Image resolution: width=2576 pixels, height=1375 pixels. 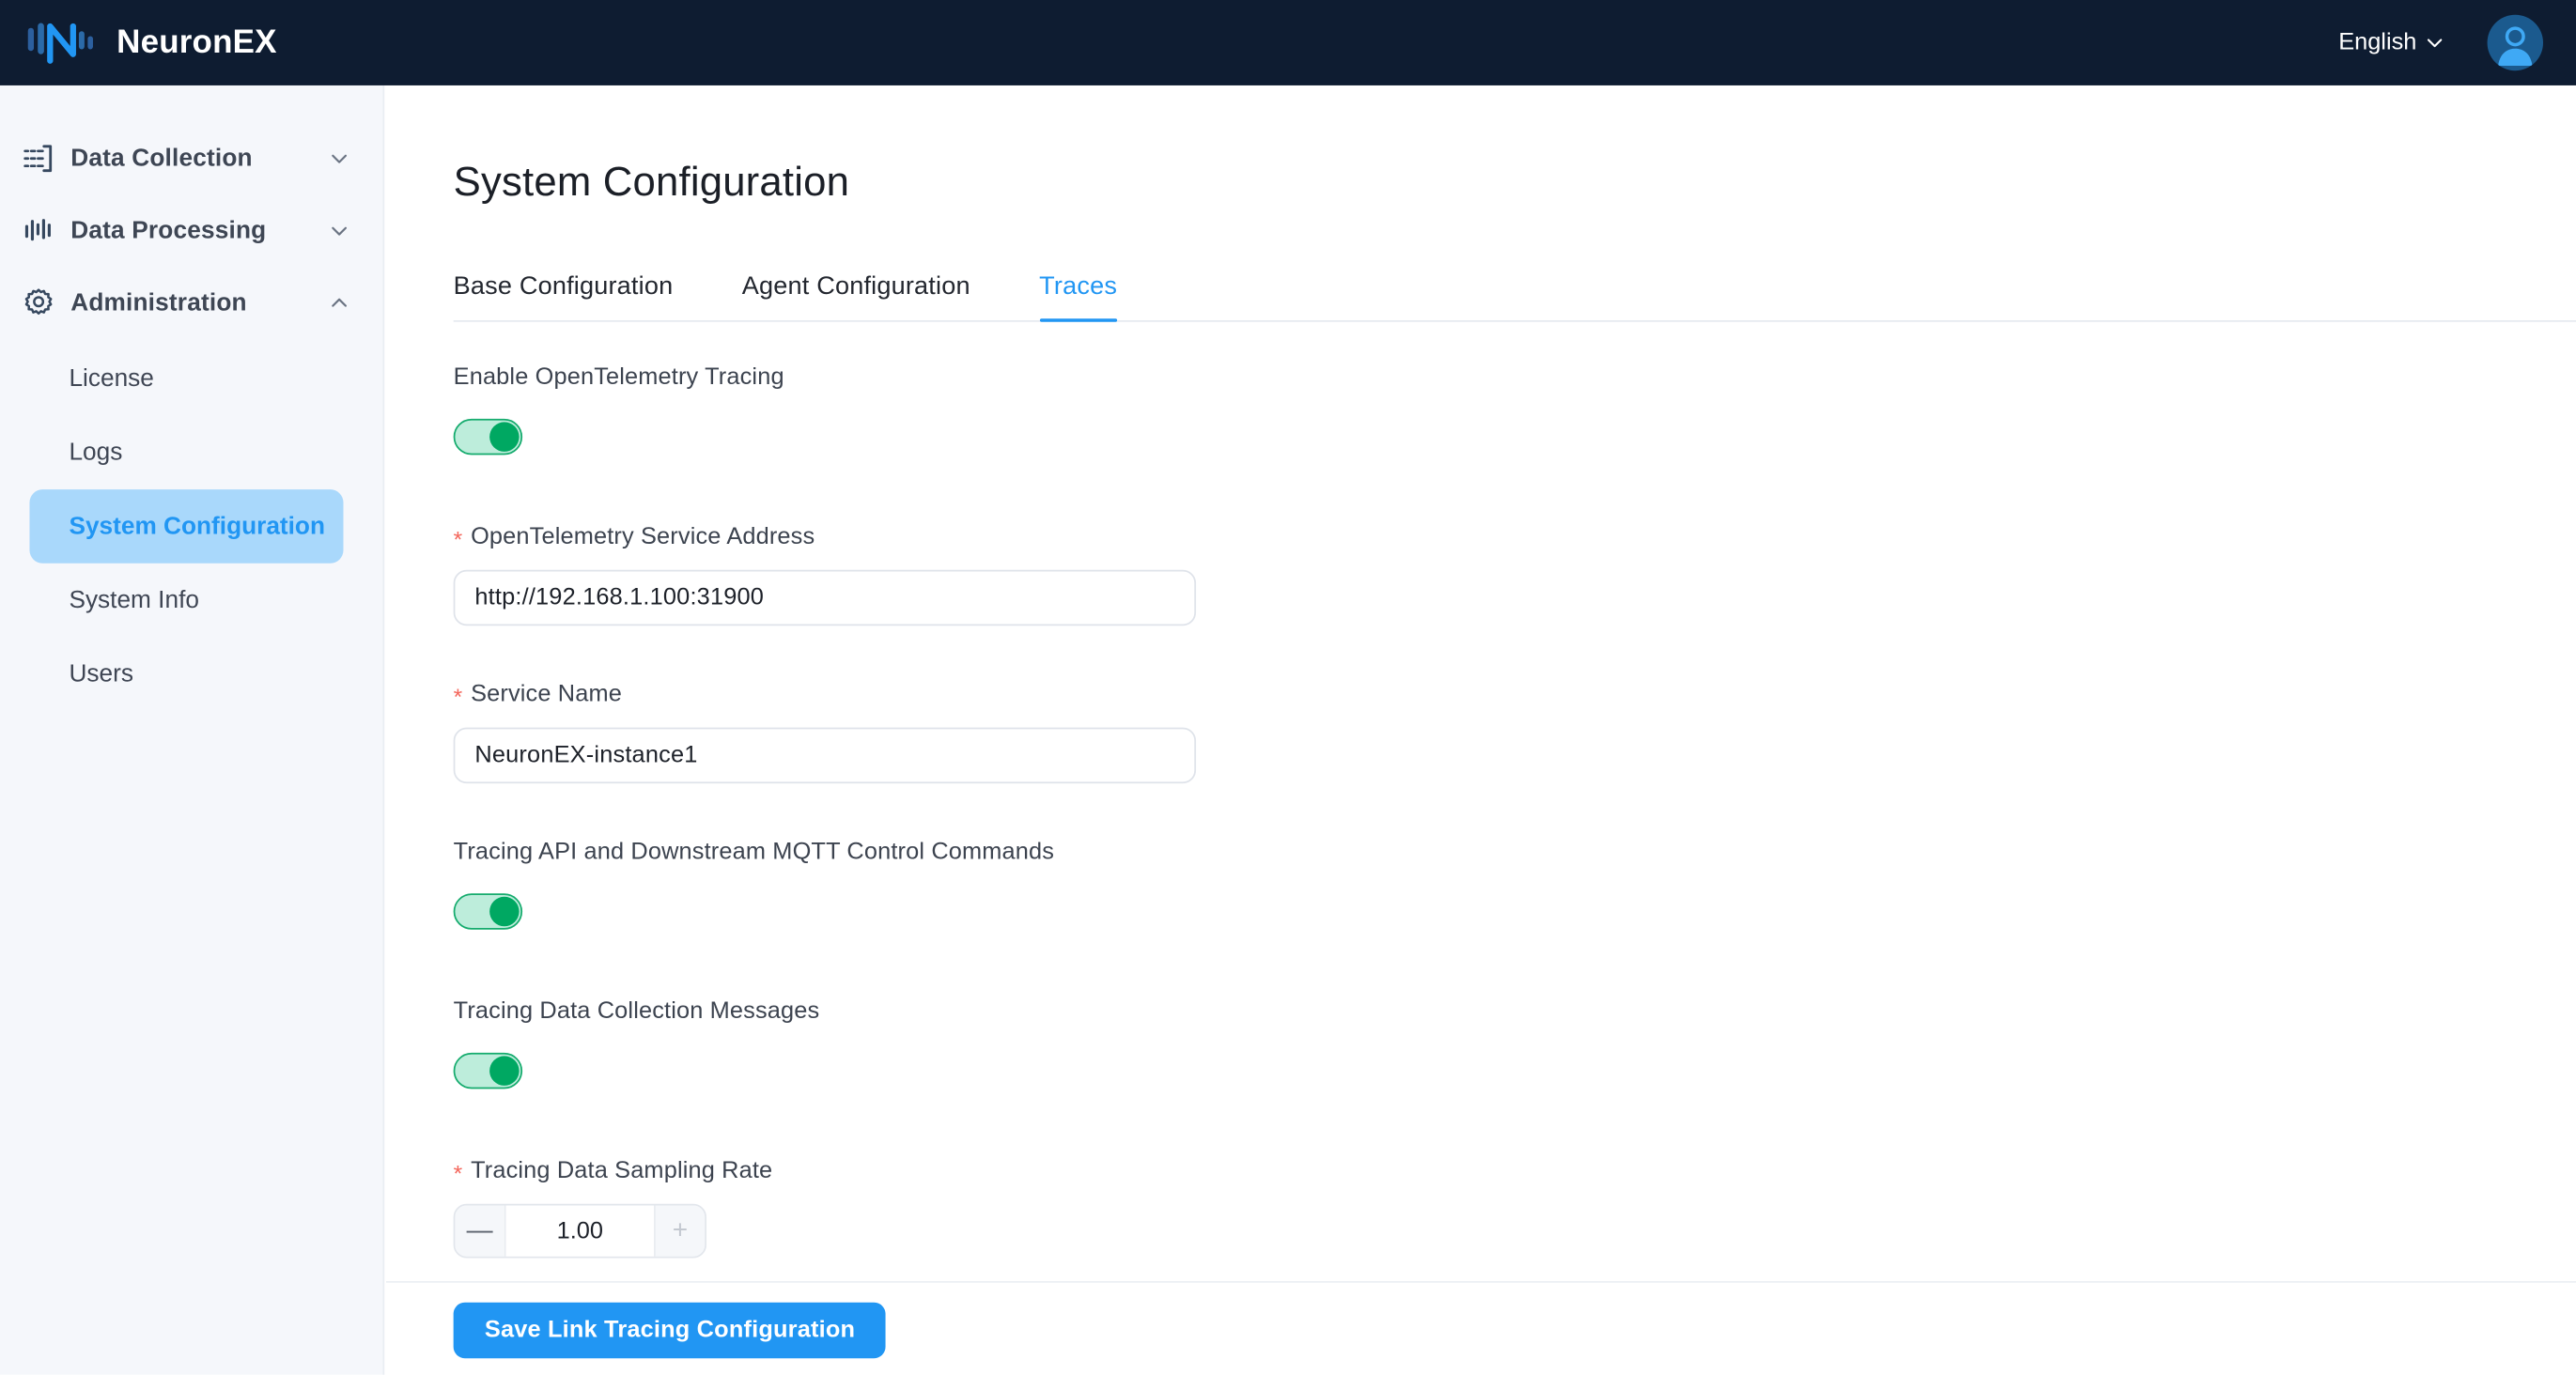 I want to click on chevron-up-icon, so click(x=340, y=302).